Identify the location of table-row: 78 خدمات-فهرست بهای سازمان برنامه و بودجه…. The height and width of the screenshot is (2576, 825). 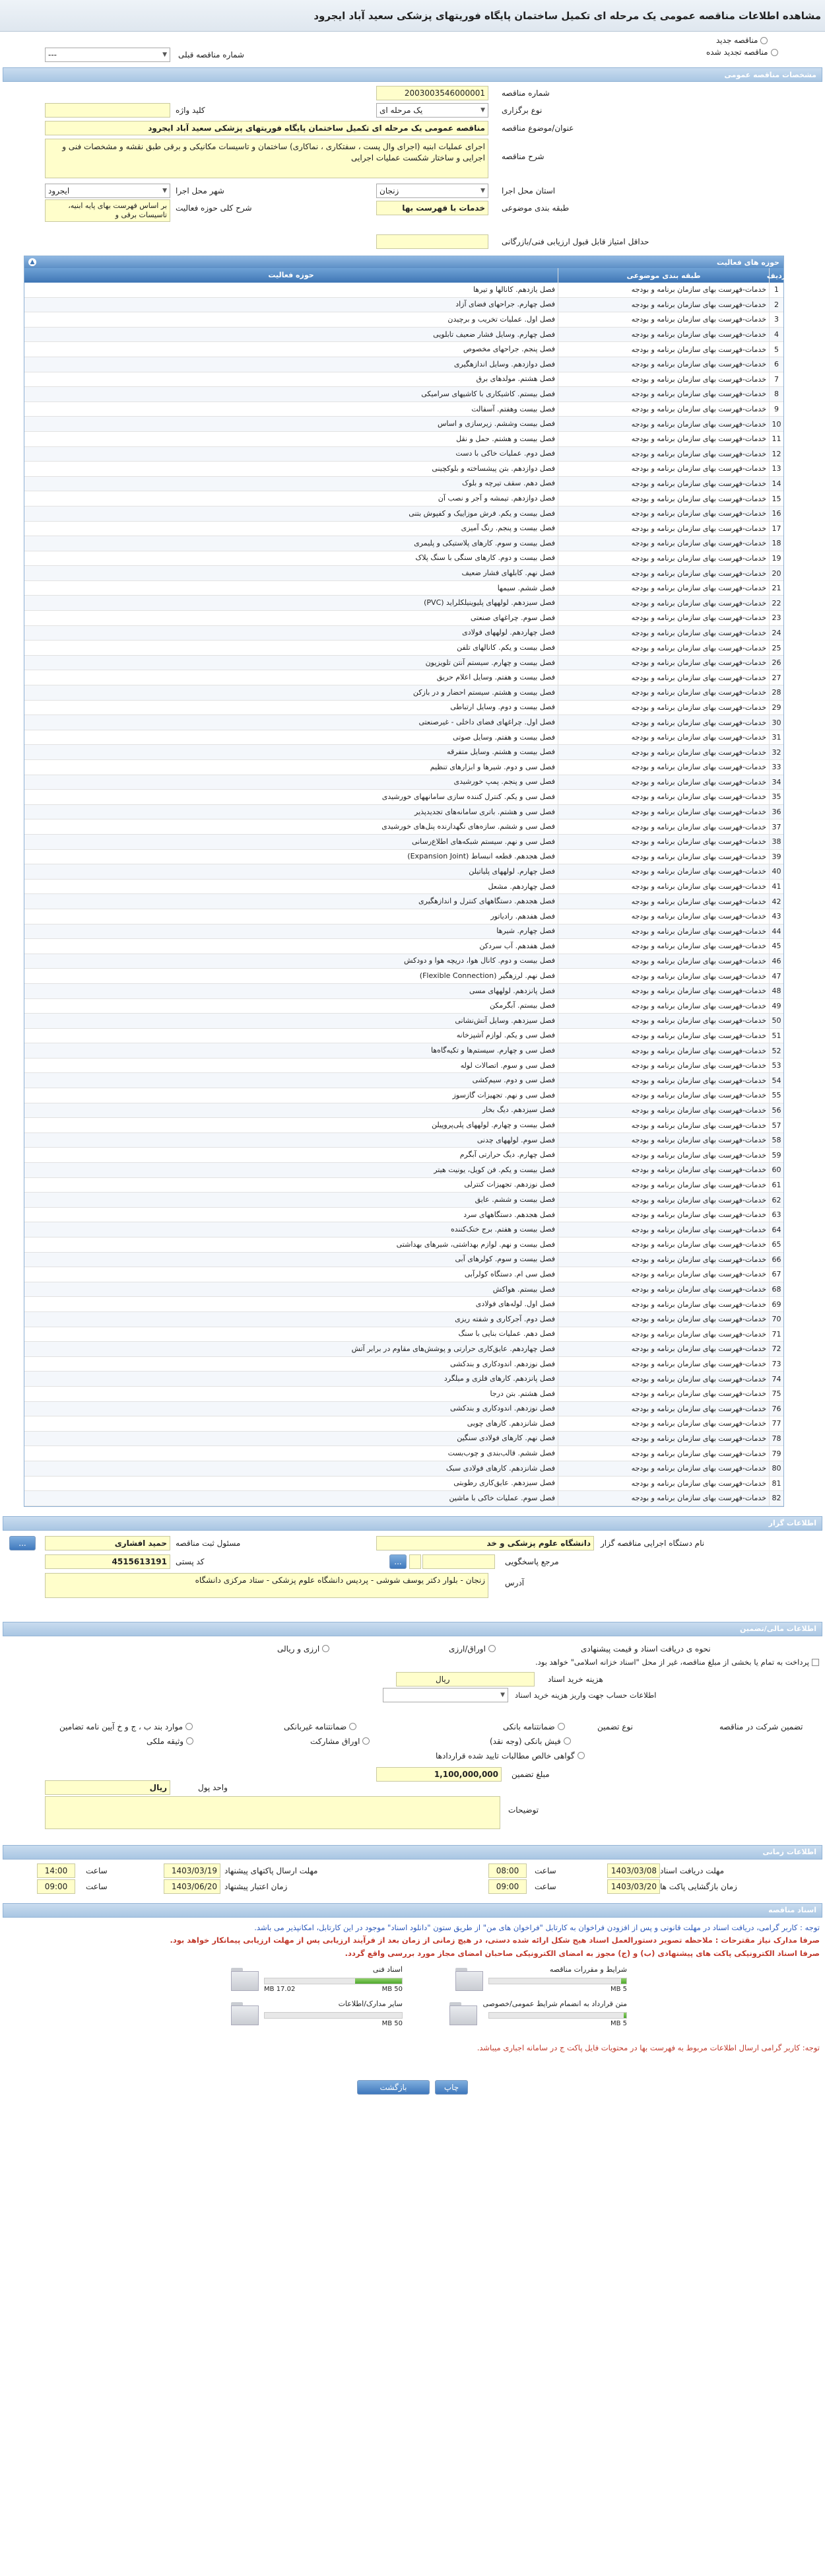
(403, 1439).